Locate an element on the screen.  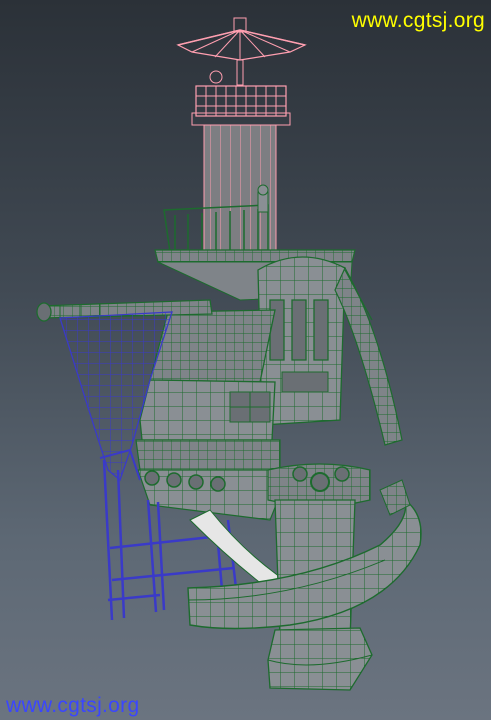
watermark-top: www.cgtsj.org is located at coordinates (418, 20).